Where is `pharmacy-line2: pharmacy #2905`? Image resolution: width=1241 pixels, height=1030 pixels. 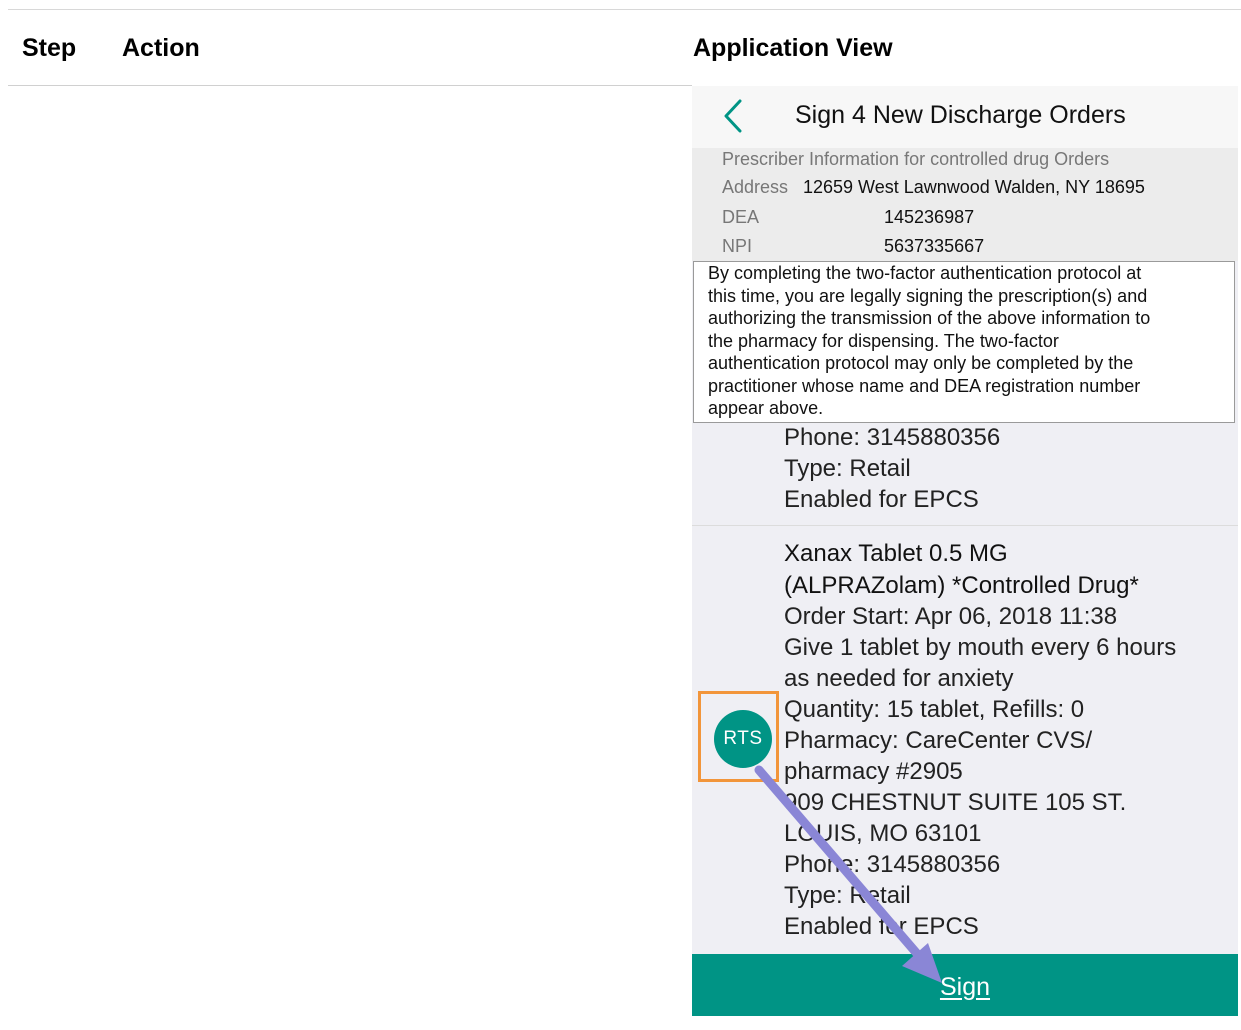
pharmacy-line2: pharmacy #2905 is located at coordinates (873, 771).